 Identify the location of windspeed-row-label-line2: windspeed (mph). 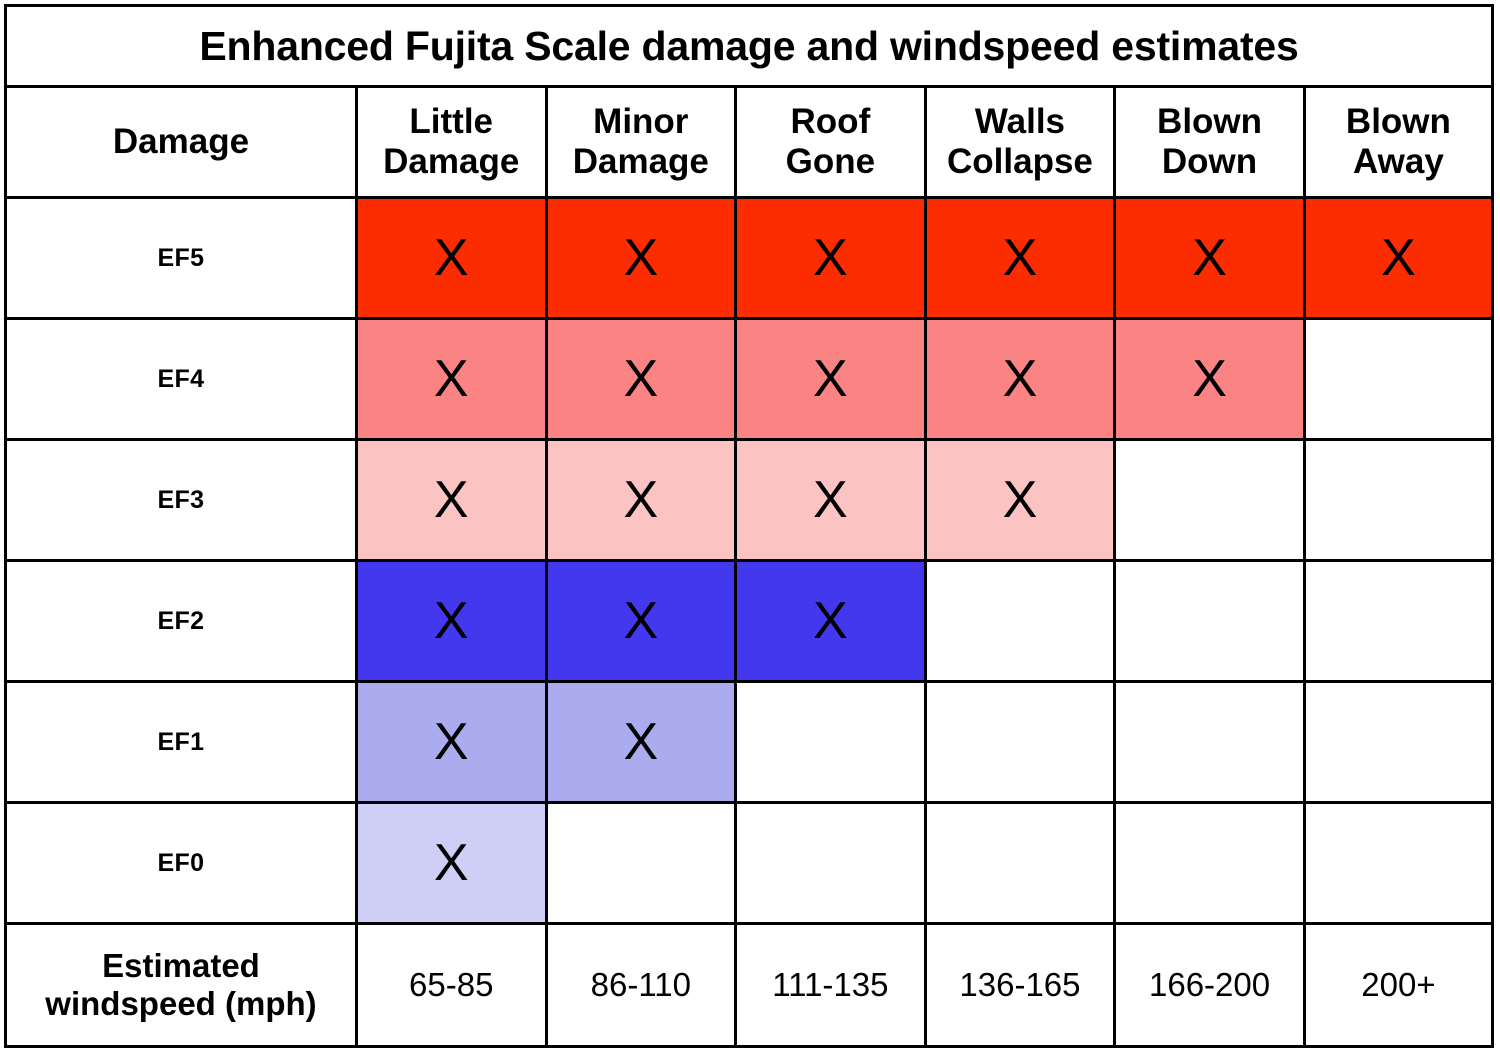
(181, 1003).